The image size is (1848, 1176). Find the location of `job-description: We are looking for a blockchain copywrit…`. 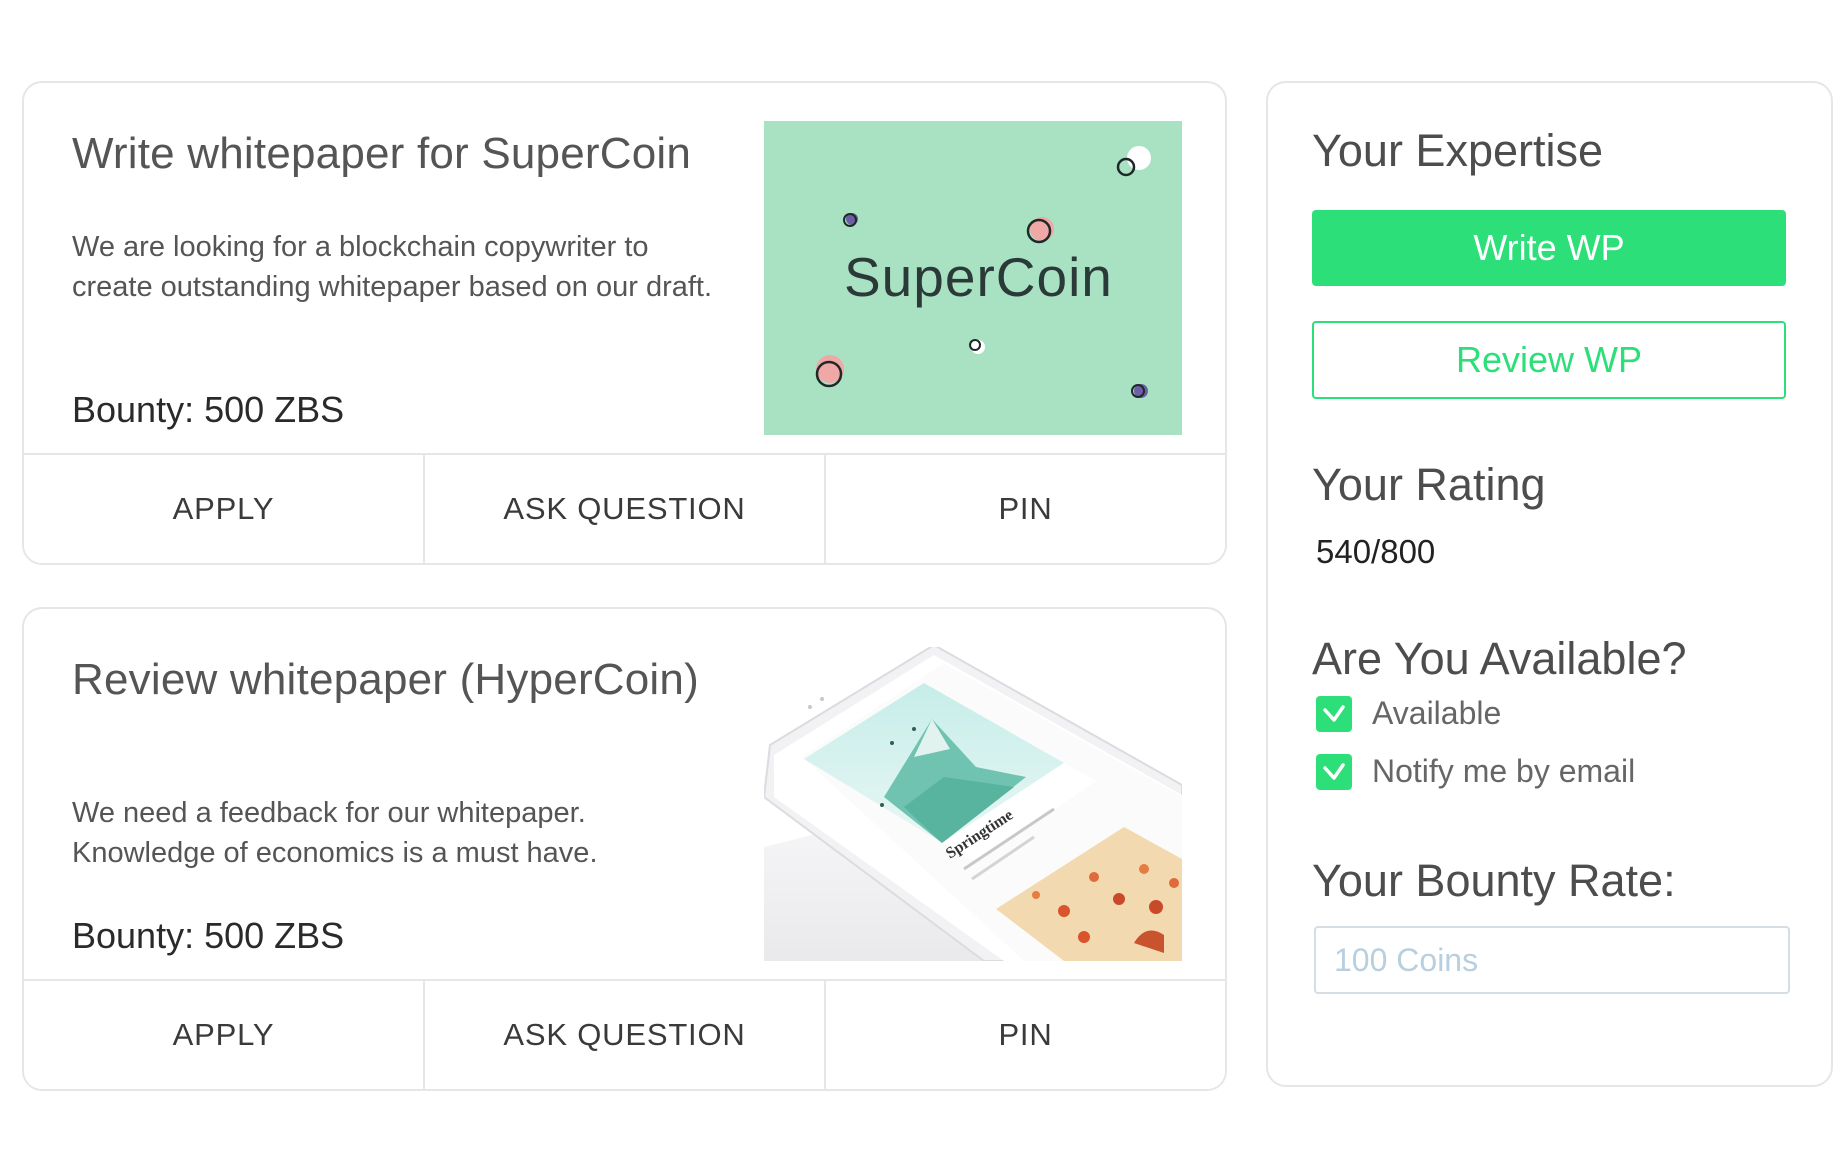

job-description: We are looking for a blockchain copywrit… is located at coordinates (392, 267).